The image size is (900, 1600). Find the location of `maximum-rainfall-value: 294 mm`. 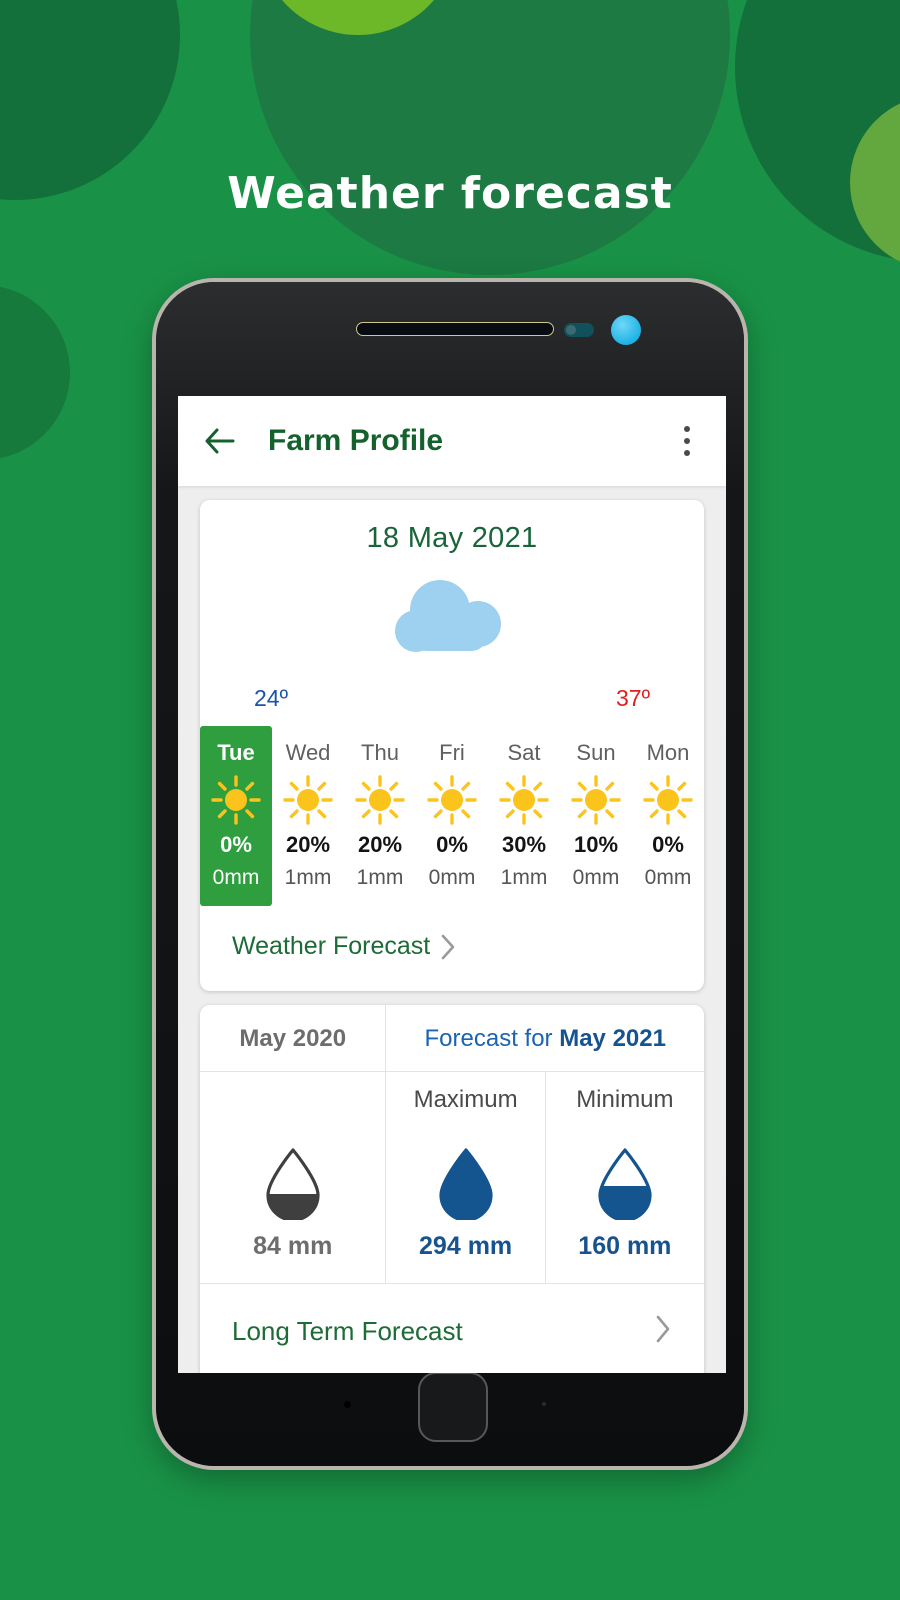

maximum-rainfall-value: 294 mm is located at coordinates (466, 1246).